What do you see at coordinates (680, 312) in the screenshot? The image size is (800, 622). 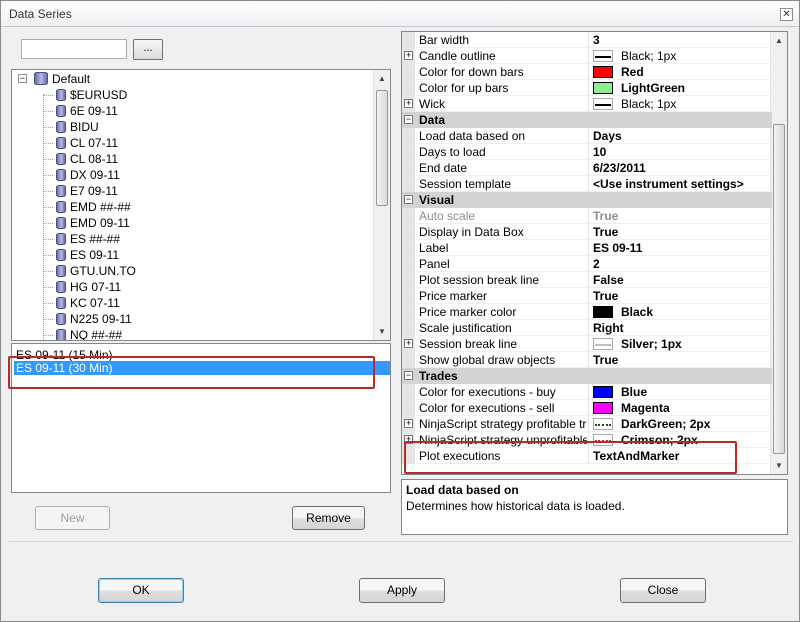 I see `property-value: Black` at bounding box center [680, 312].